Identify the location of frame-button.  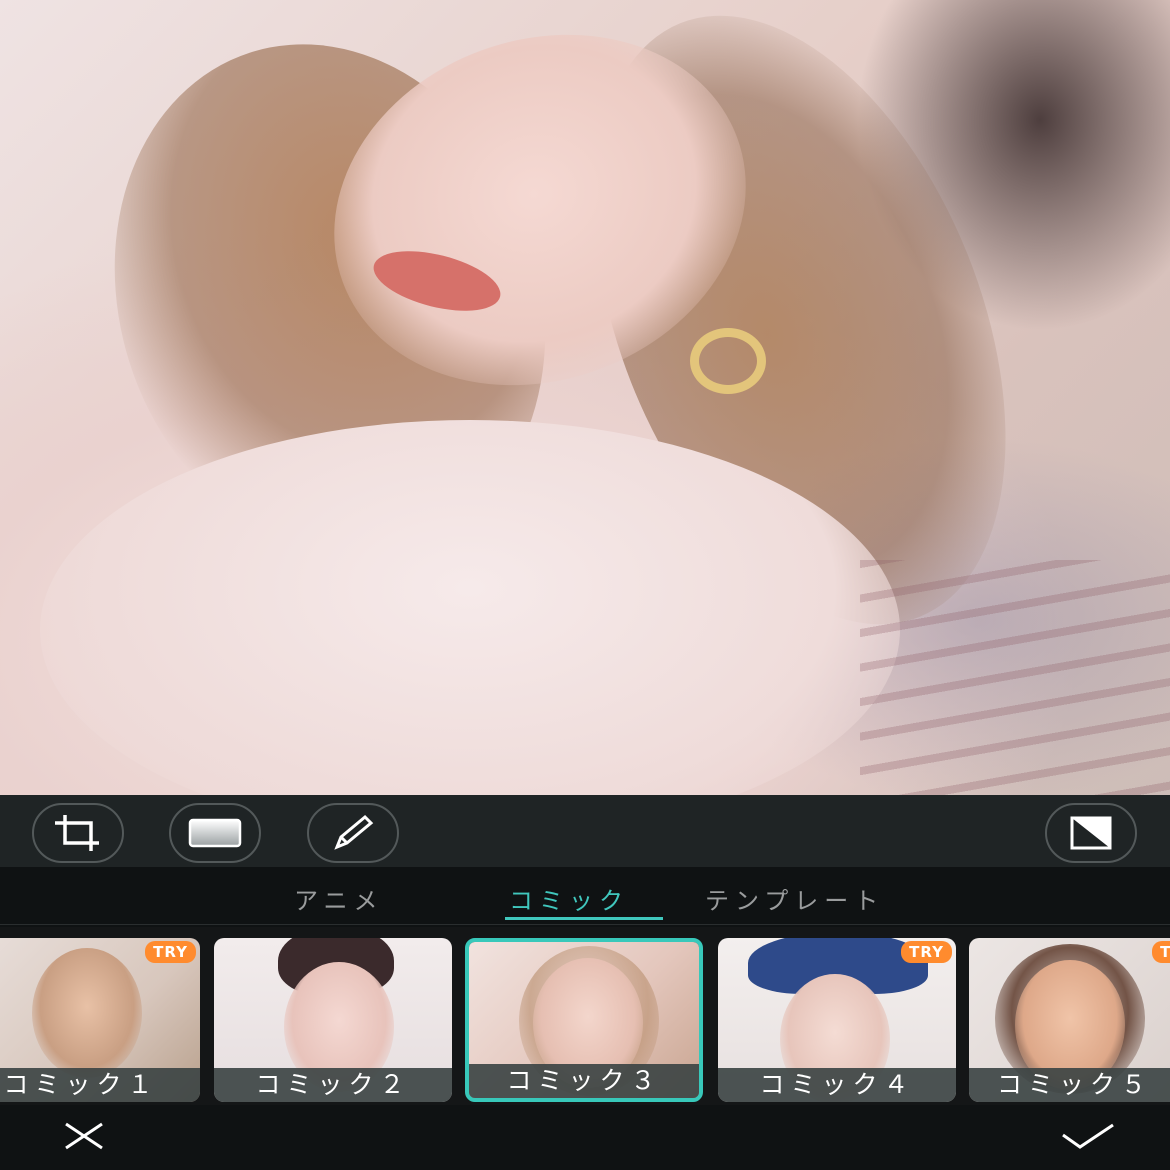
(215, 833).